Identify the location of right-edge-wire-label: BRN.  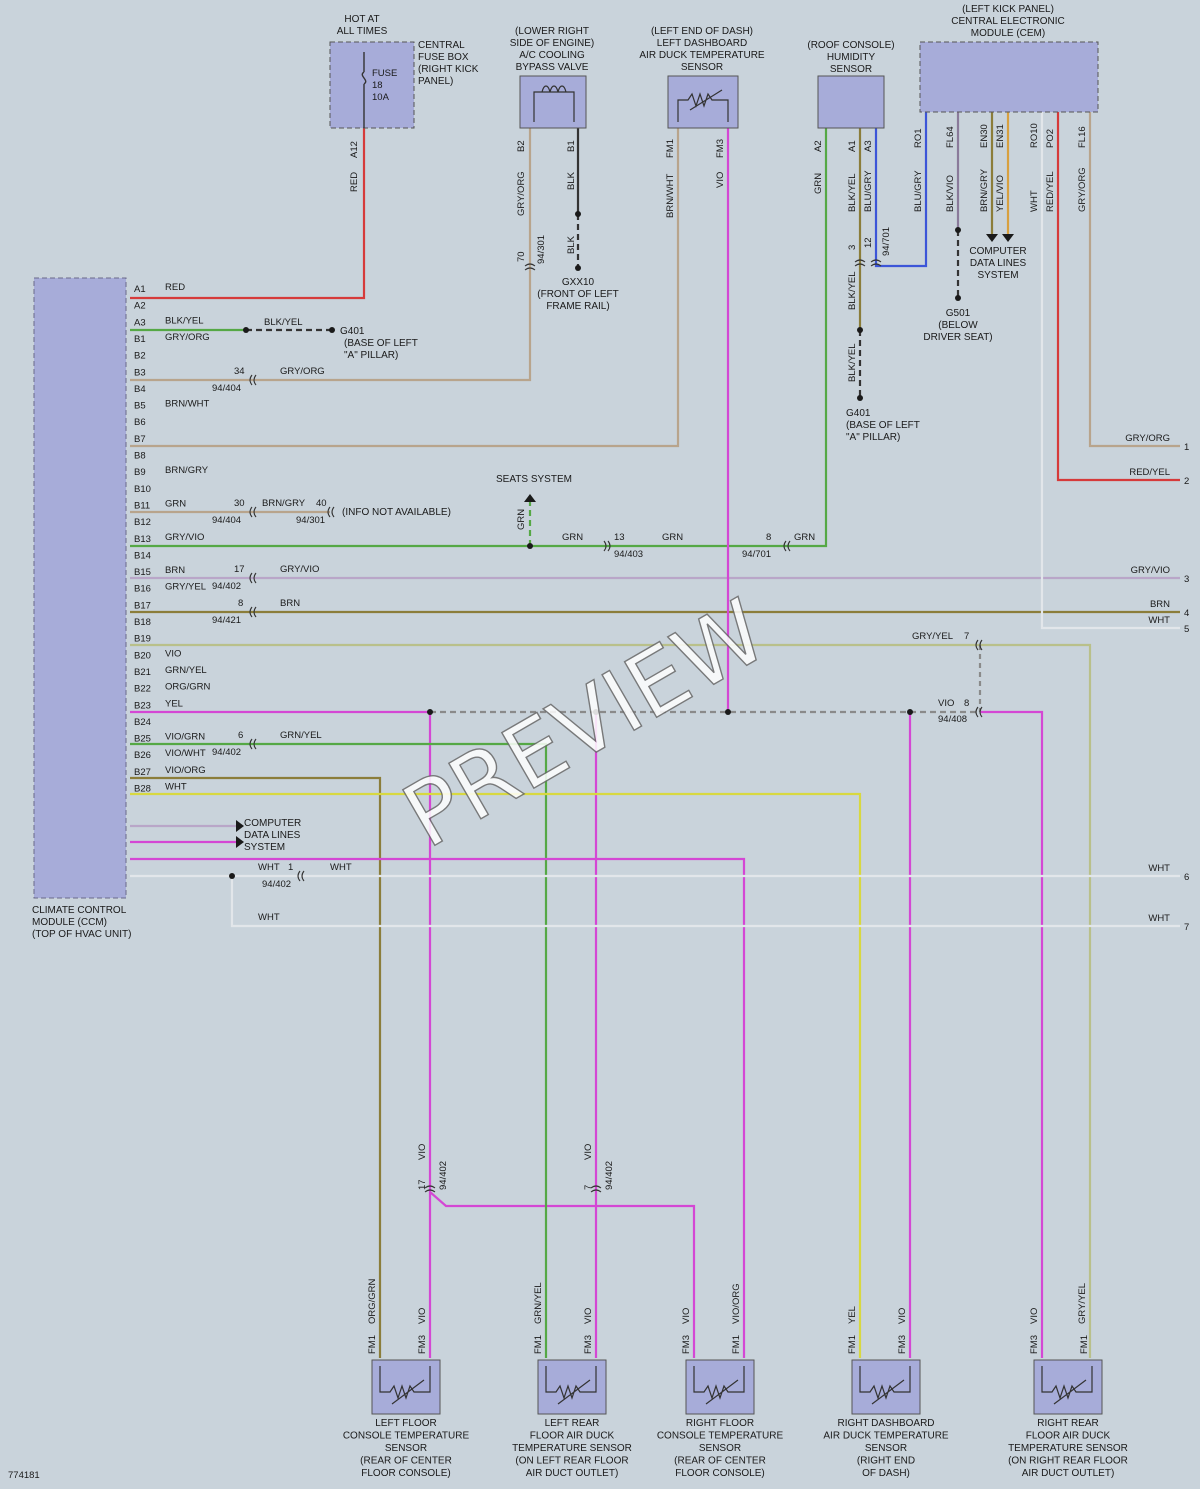
(1160, 604).